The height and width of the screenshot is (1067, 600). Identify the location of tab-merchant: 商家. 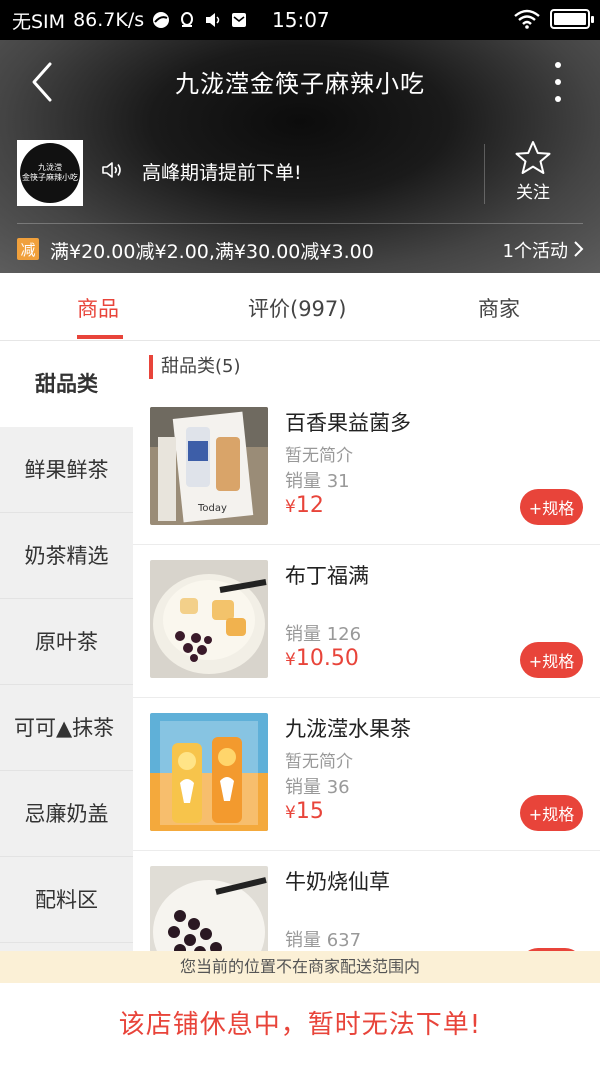
(499, 308).